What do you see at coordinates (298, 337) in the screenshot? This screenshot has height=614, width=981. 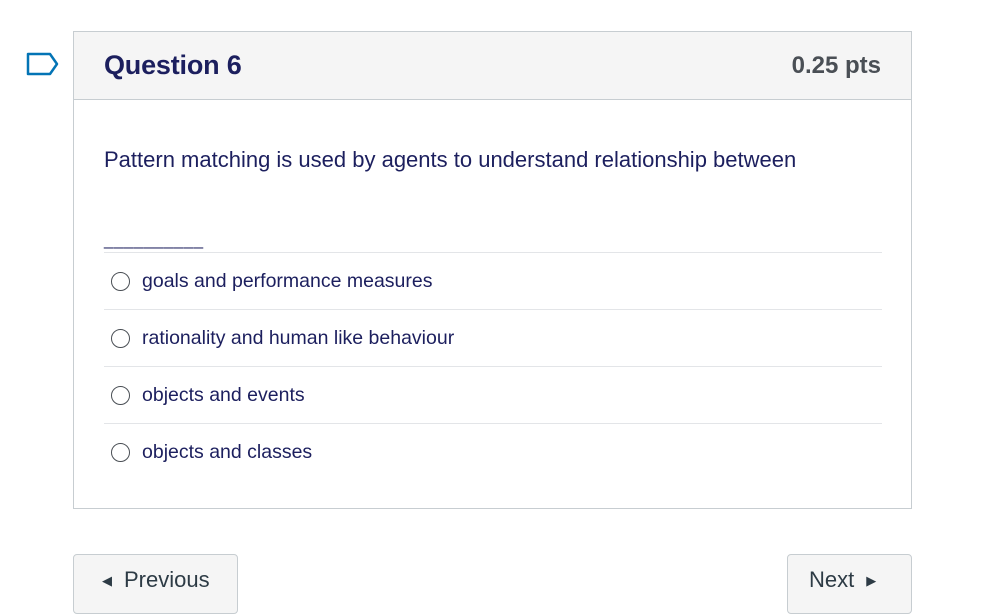 I see `answer-label: rationality and human like behaviour` at bounding box center [298, 337].